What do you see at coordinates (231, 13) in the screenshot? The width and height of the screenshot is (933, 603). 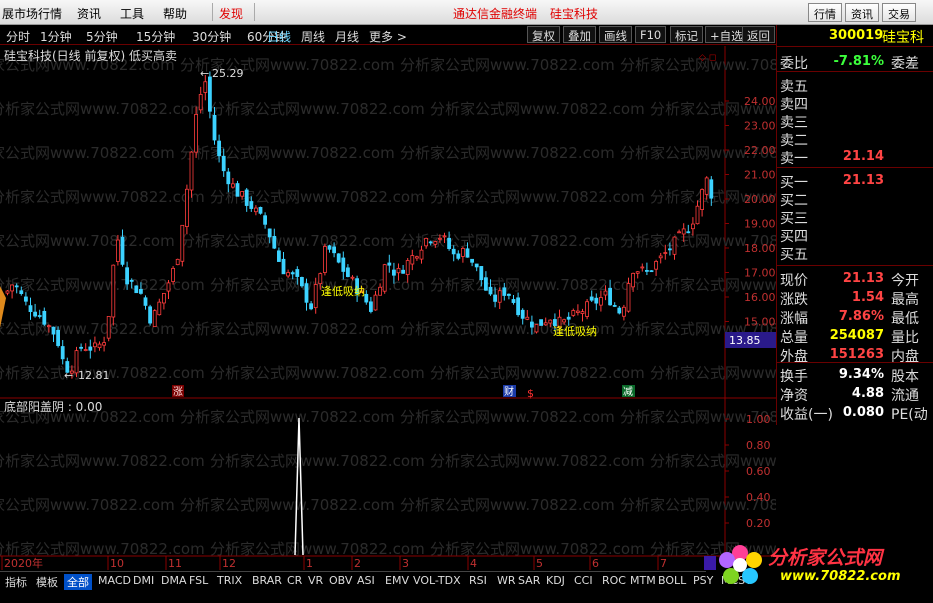 I see `menu-discover: 发现` at bounding box center [231, 13].